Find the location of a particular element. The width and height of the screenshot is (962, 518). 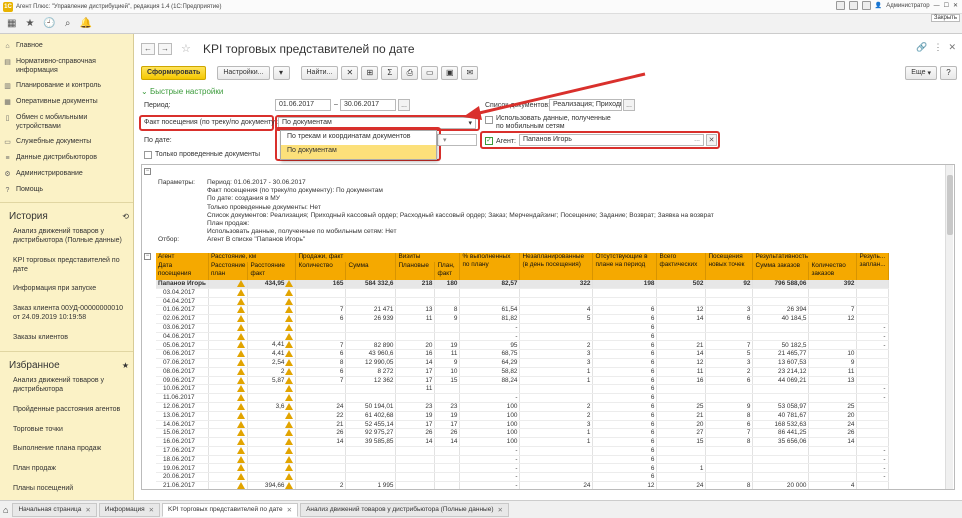

grid-menu-icon: ▦ is located at coordinates (11, 23).